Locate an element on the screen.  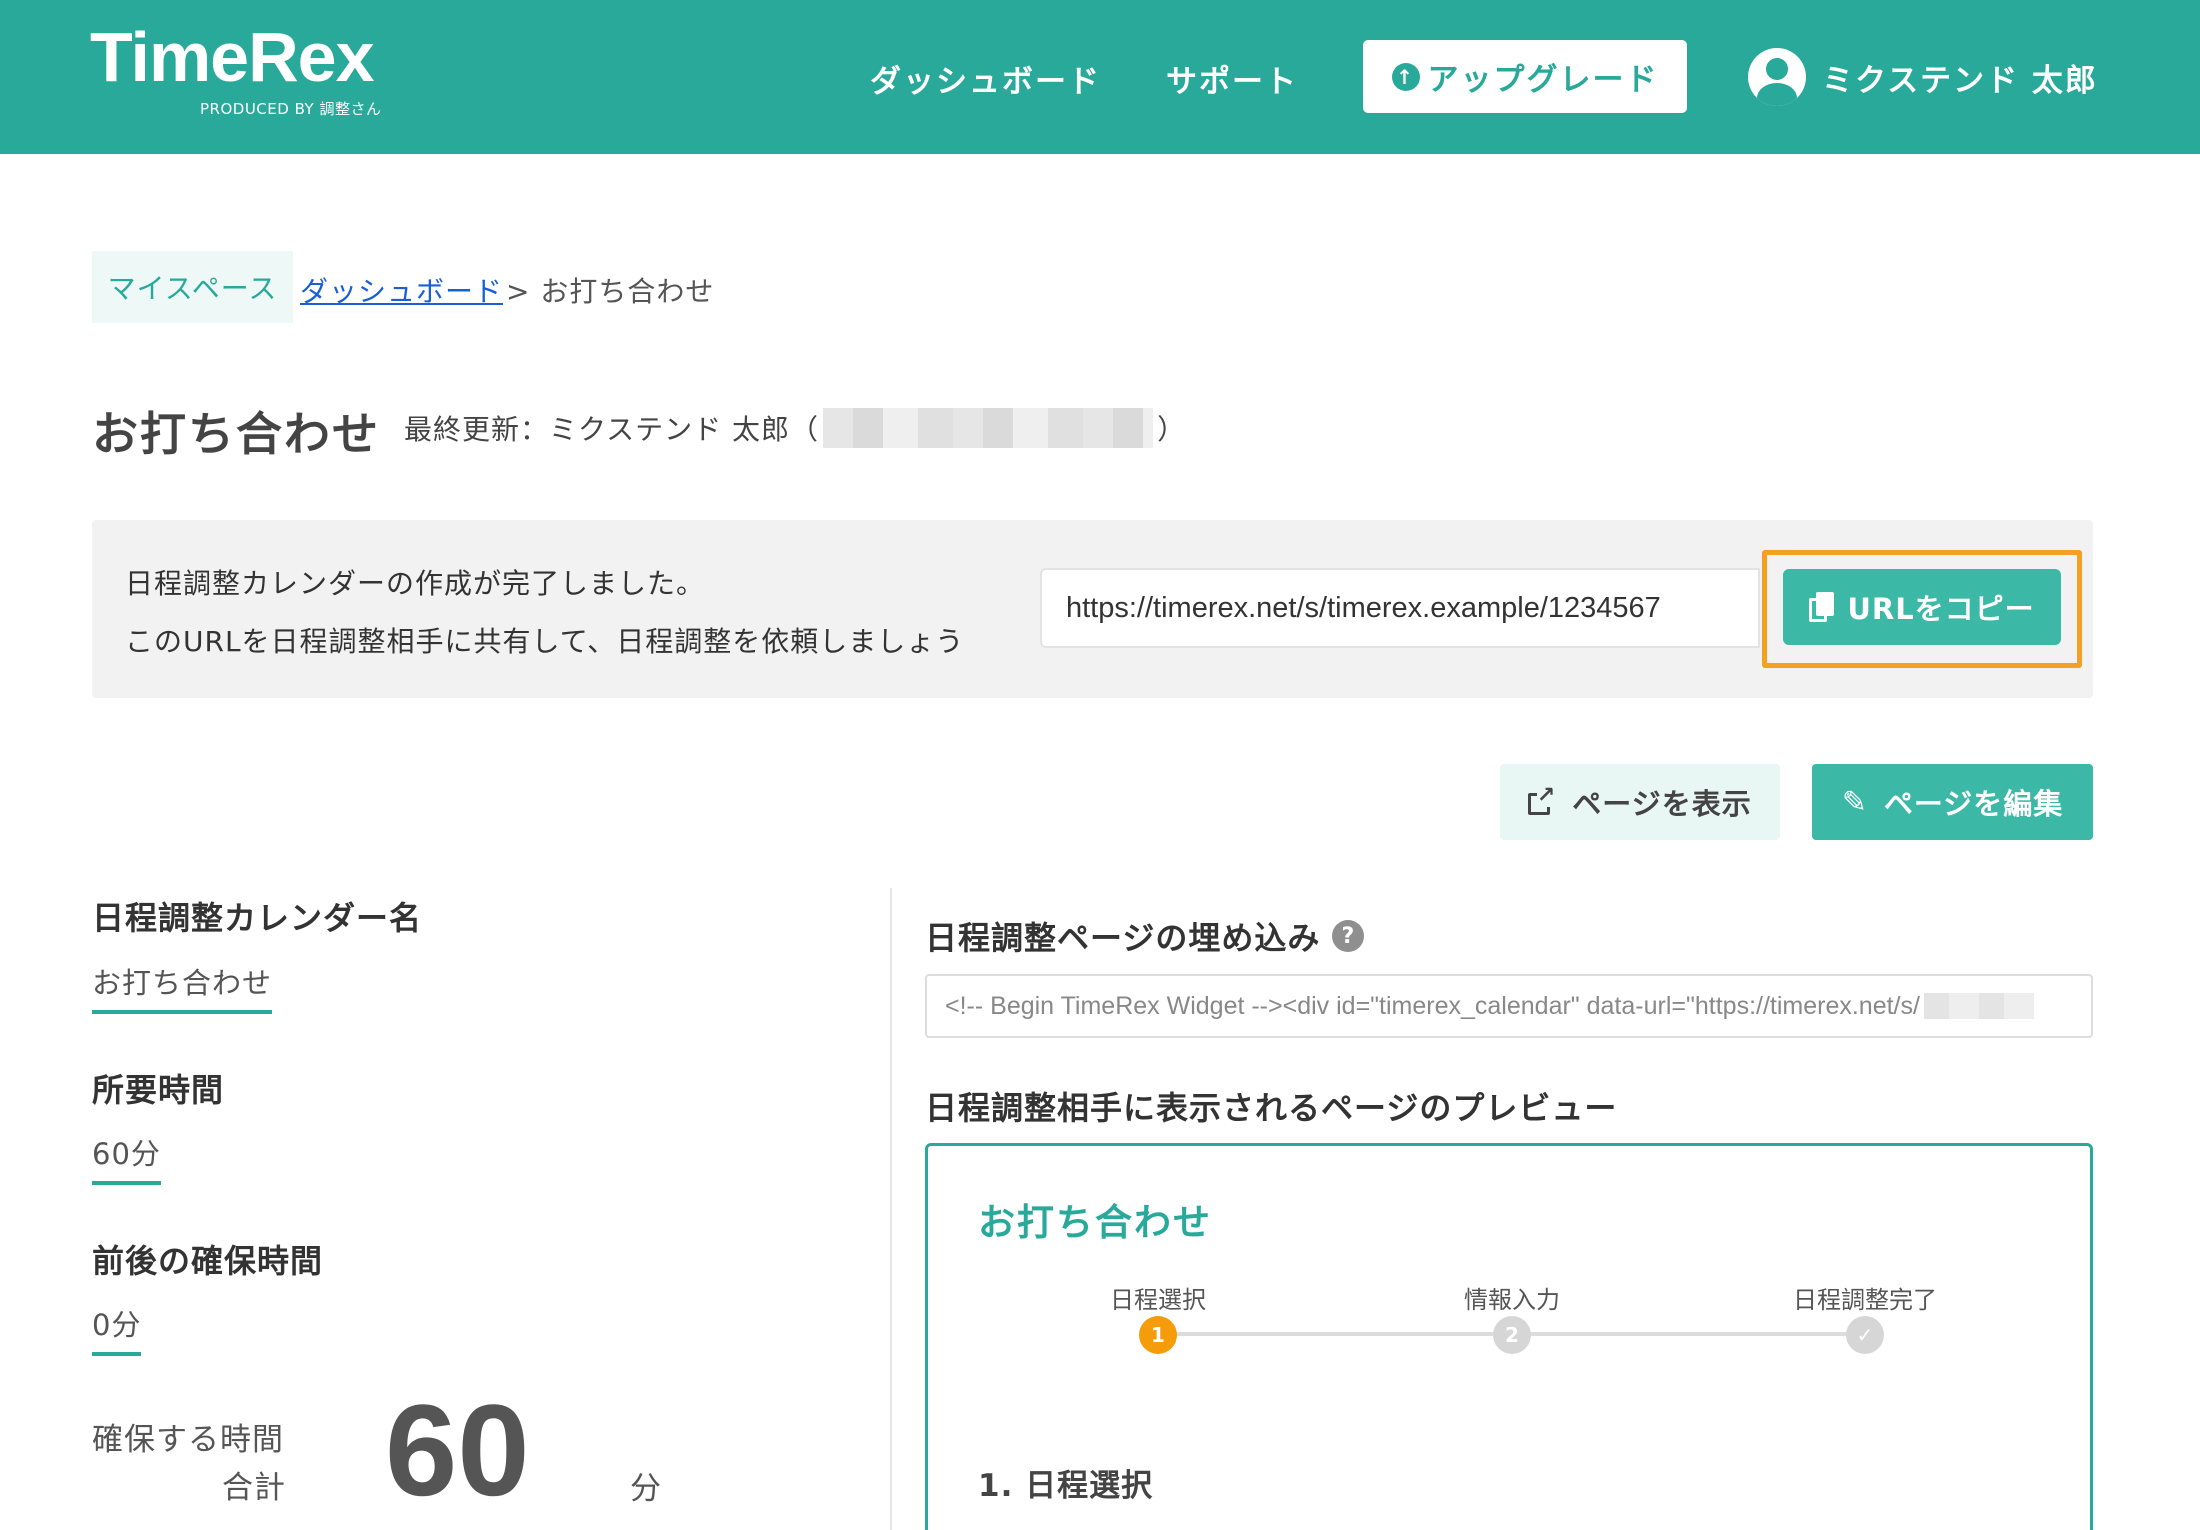
total-time-label: 確保する時間 is located at coordinates (188, 1440).